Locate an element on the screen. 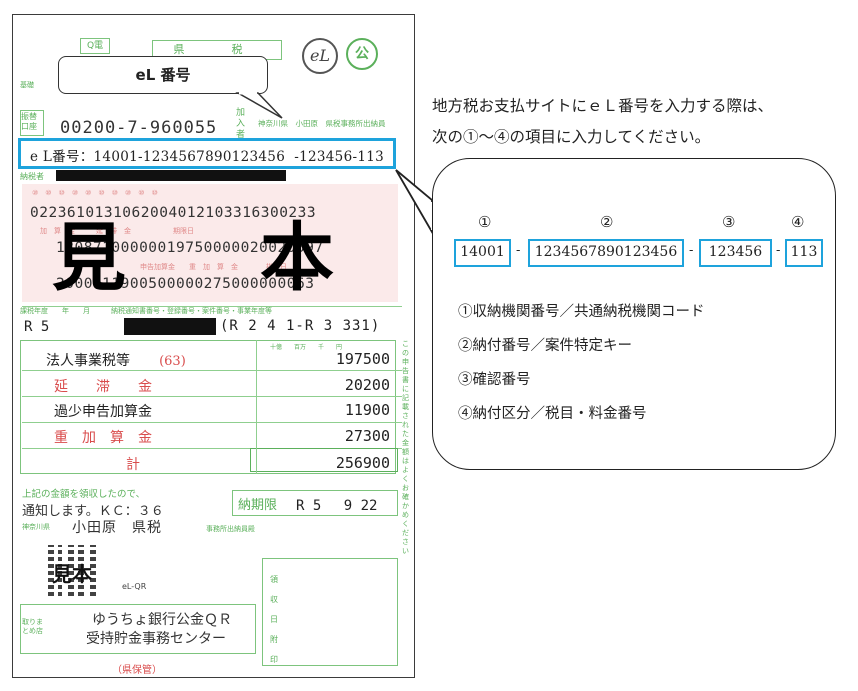 Image resolution: width=858 pixels, height=691 pixels. marker-3: ③ is located at coordinates (729, 222).